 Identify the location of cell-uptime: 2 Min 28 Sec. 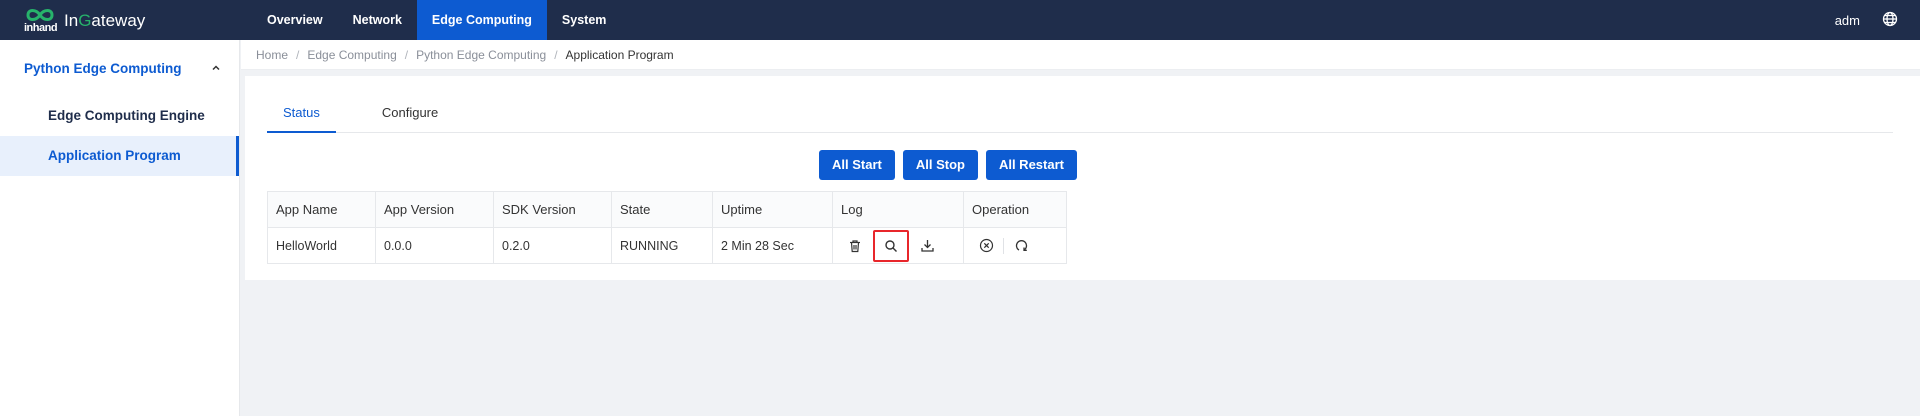
(772, 245).